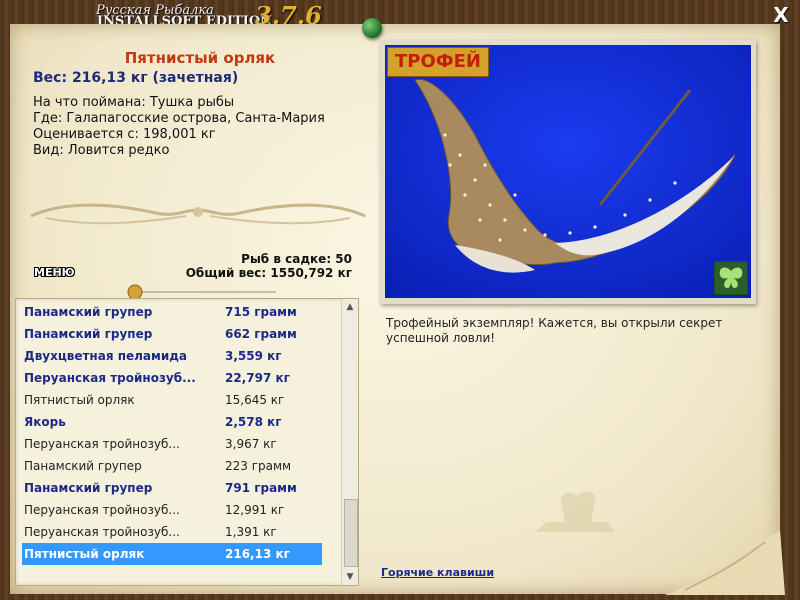  Describe the element at coordinates (251, 444) in the screenshot. I see `list-item-weight: 3,967 кг` at that location.